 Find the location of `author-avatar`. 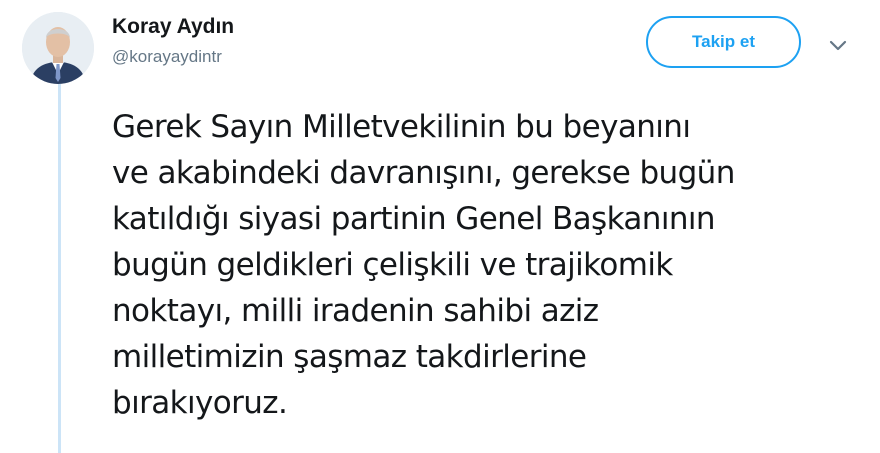

author-avatar is located at coordinates (58, 48).